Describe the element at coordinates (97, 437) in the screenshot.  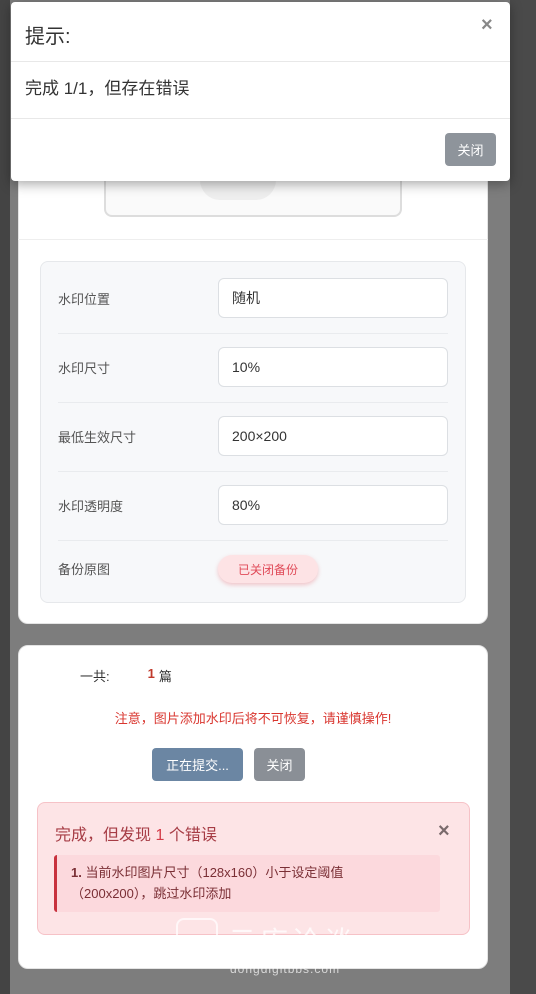
I see `row-label: 最低生效尺寸` at that location.